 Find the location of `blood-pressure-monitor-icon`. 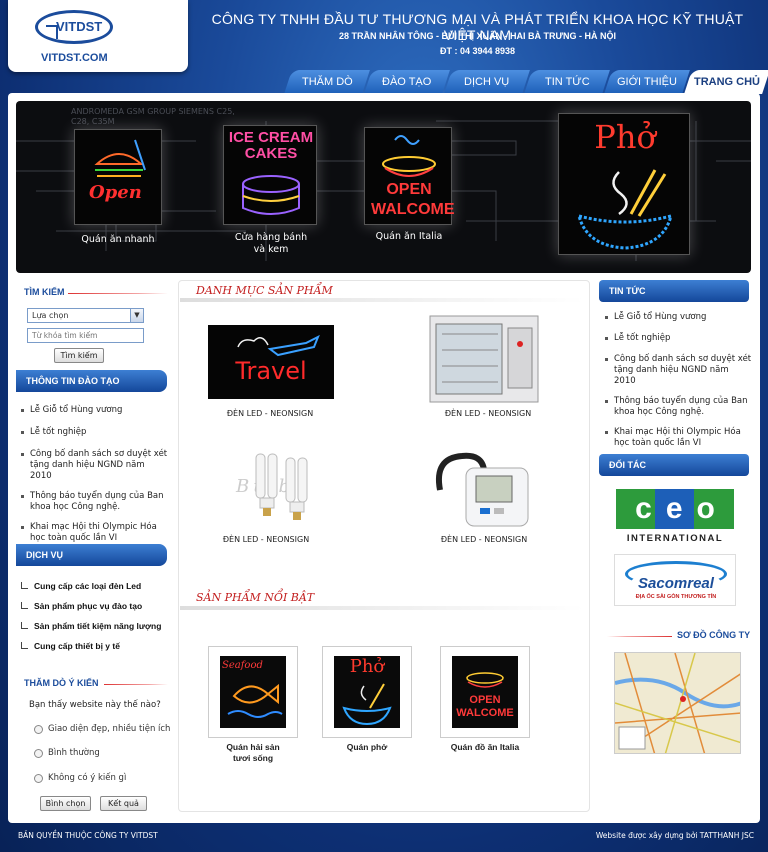

blood-pressure-monitor-icon is located at coordinates (482, 489).